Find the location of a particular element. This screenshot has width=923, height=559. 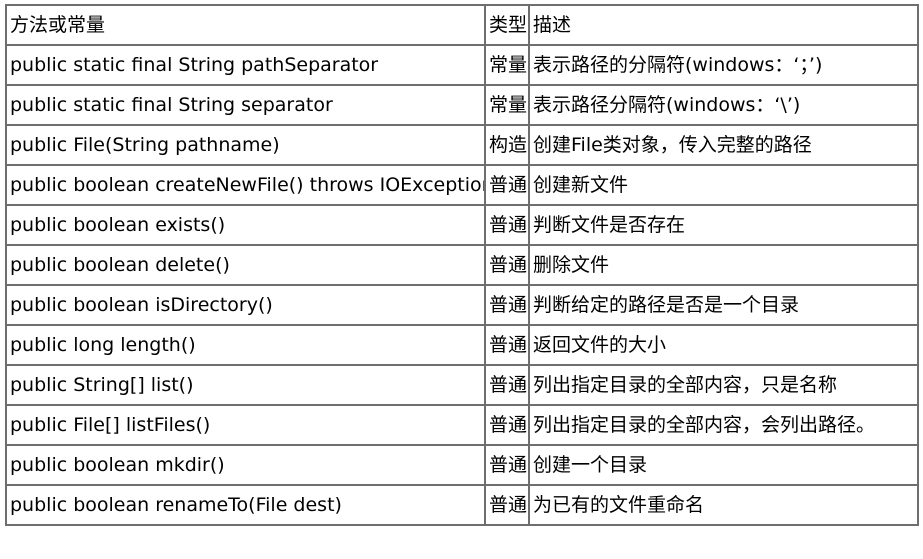

cell-method: public long length() is located at coordinates (245, 345).